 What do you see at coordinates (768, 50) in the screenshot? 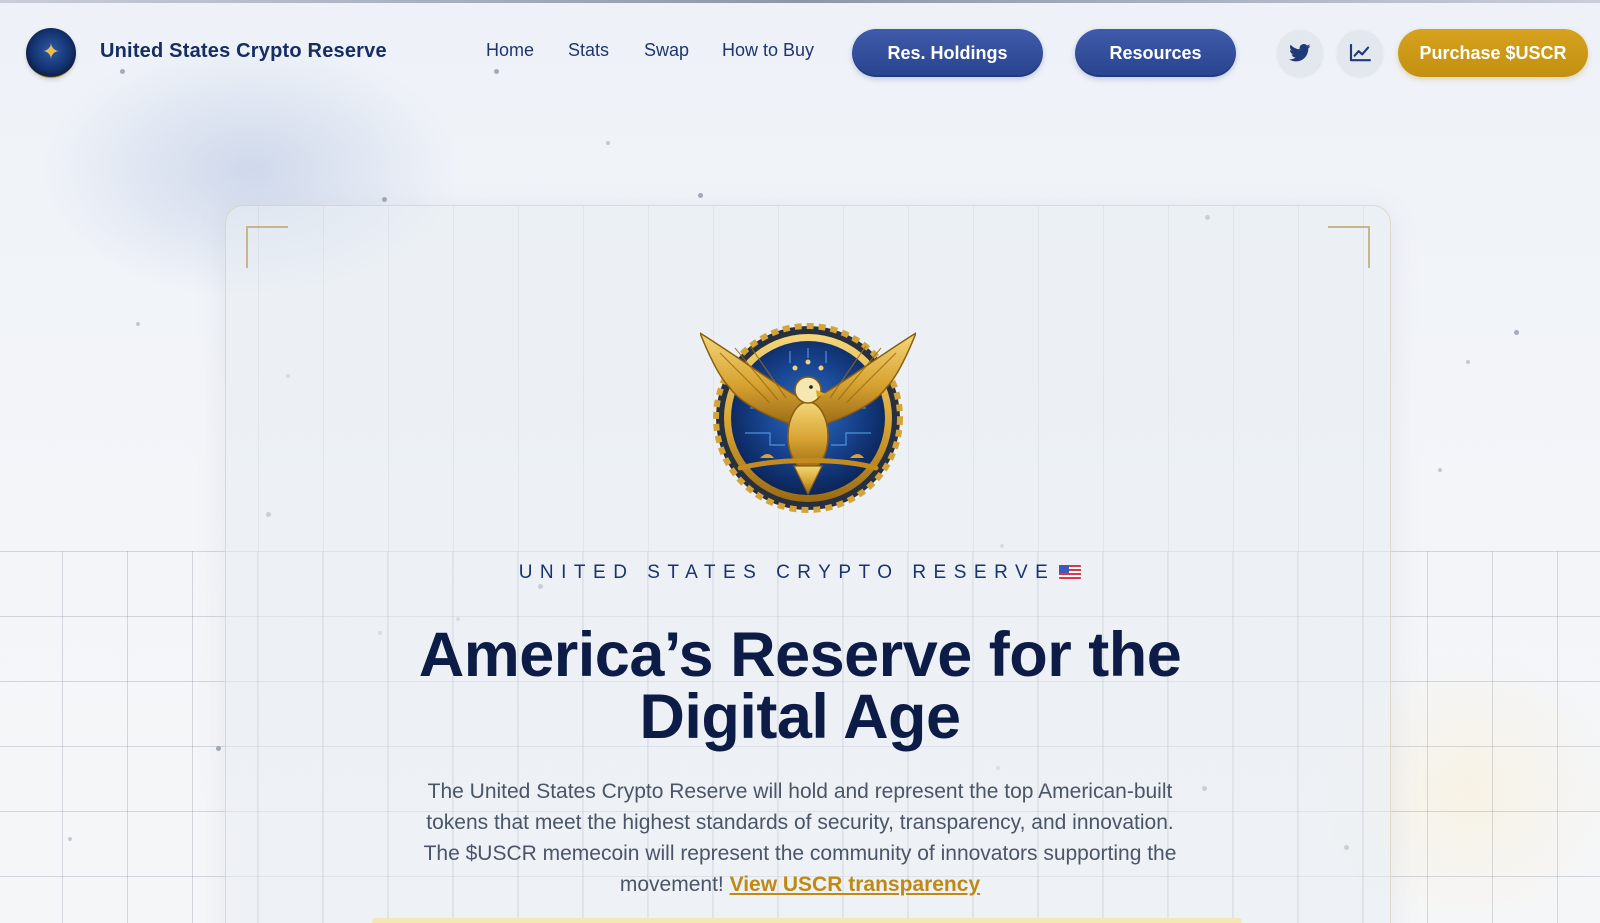
I see `nav-how-to-buy: How to Buy` at bounding box center [768, 50].